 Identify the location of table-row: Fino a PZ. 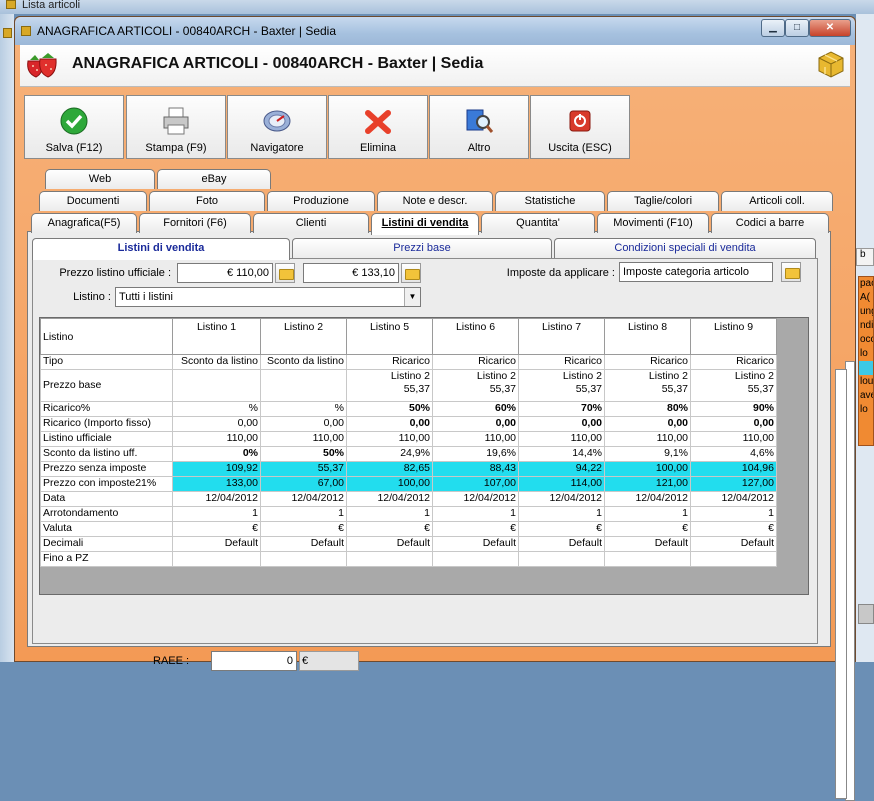
(408, 559).